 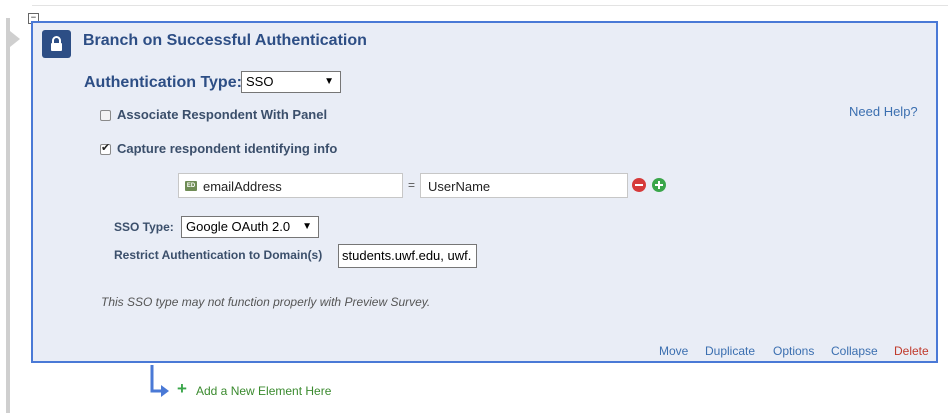 I want to click on branch-arrow-icon, so click(x=159, y=381).